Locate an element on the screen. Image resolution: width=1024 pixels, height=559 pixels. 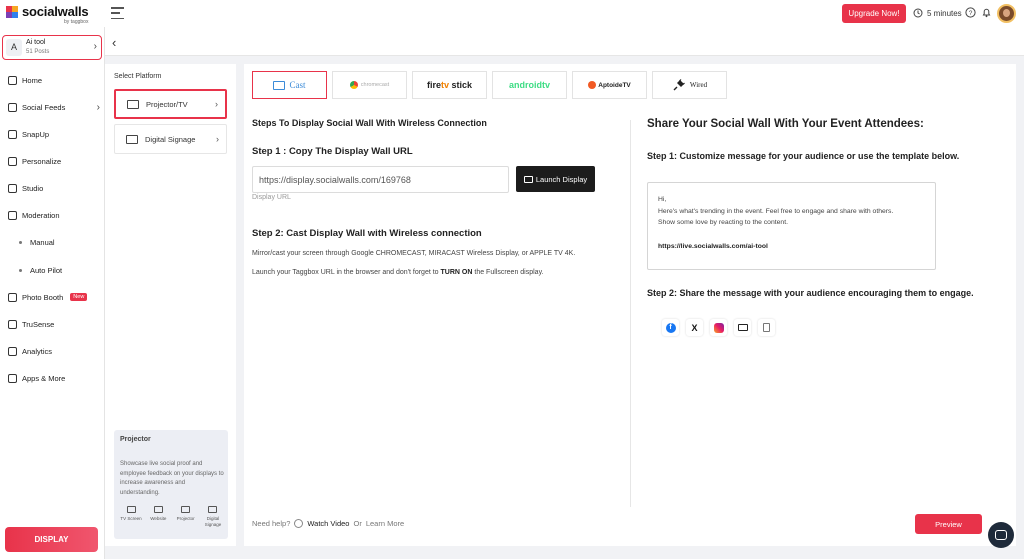
feeds-icon is located at coordinates (12, 107).